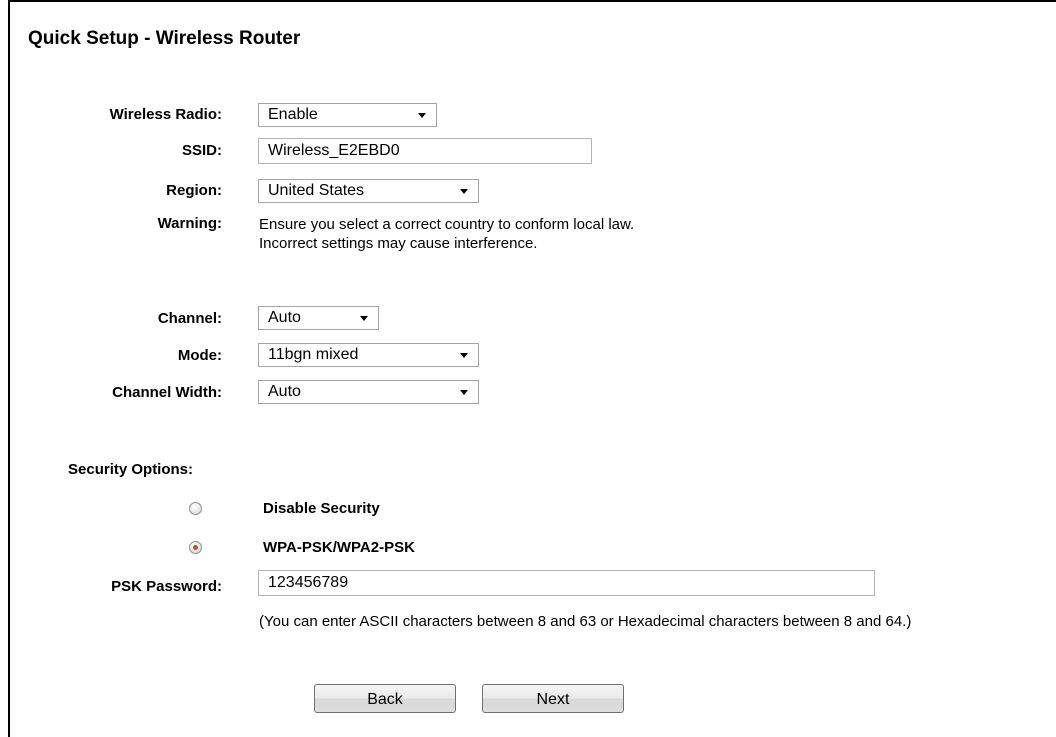 The height and width of the screenshot is (737, 1056). I want to click on mode-label: Mode:, so click(199, 355).